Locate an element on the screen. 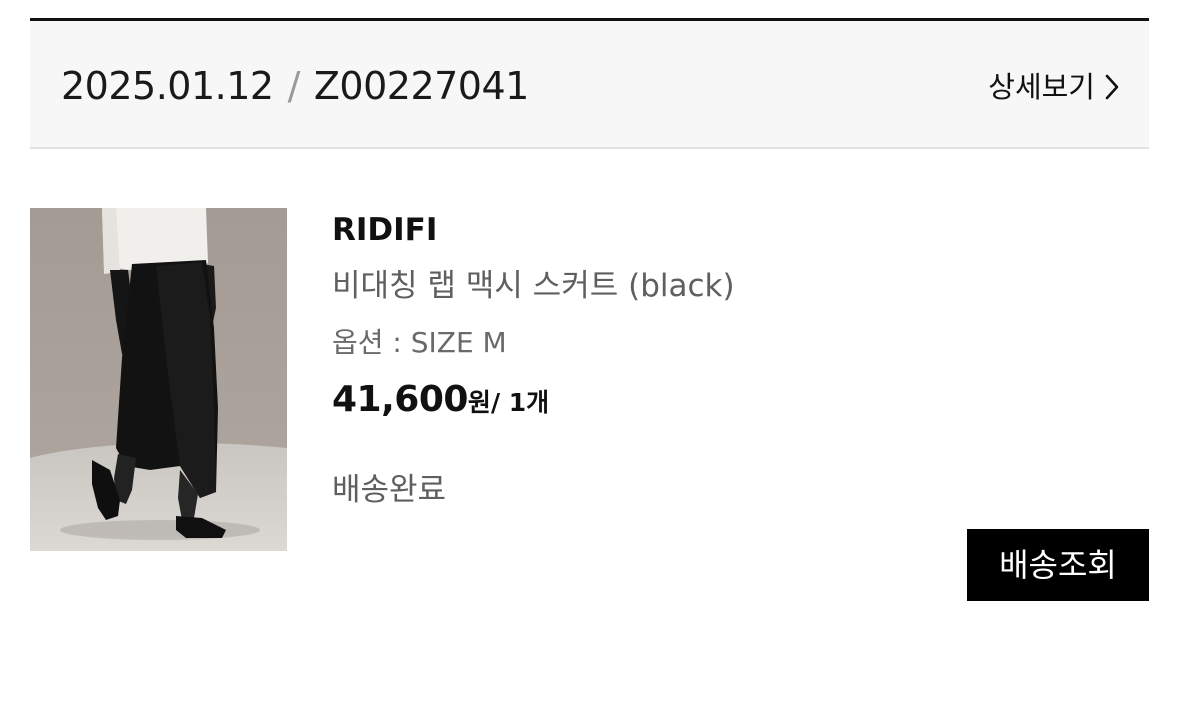 This screenshot has height=714, width=1179. price-quantity: / 1개 is located at coordinates (520, 402).